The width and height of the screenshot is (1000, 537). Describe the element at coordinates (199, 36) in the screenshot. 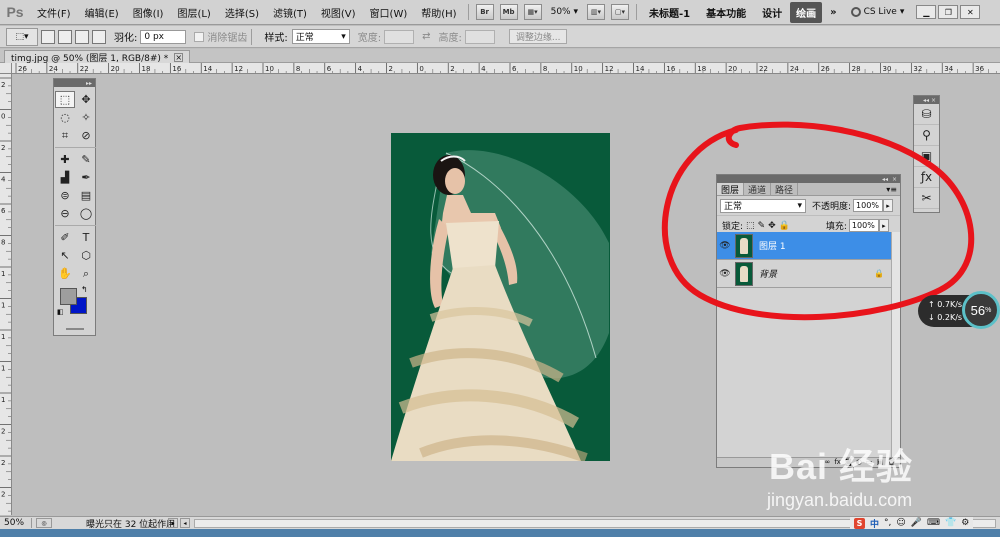

I see `antialias-checkbox` at that location.